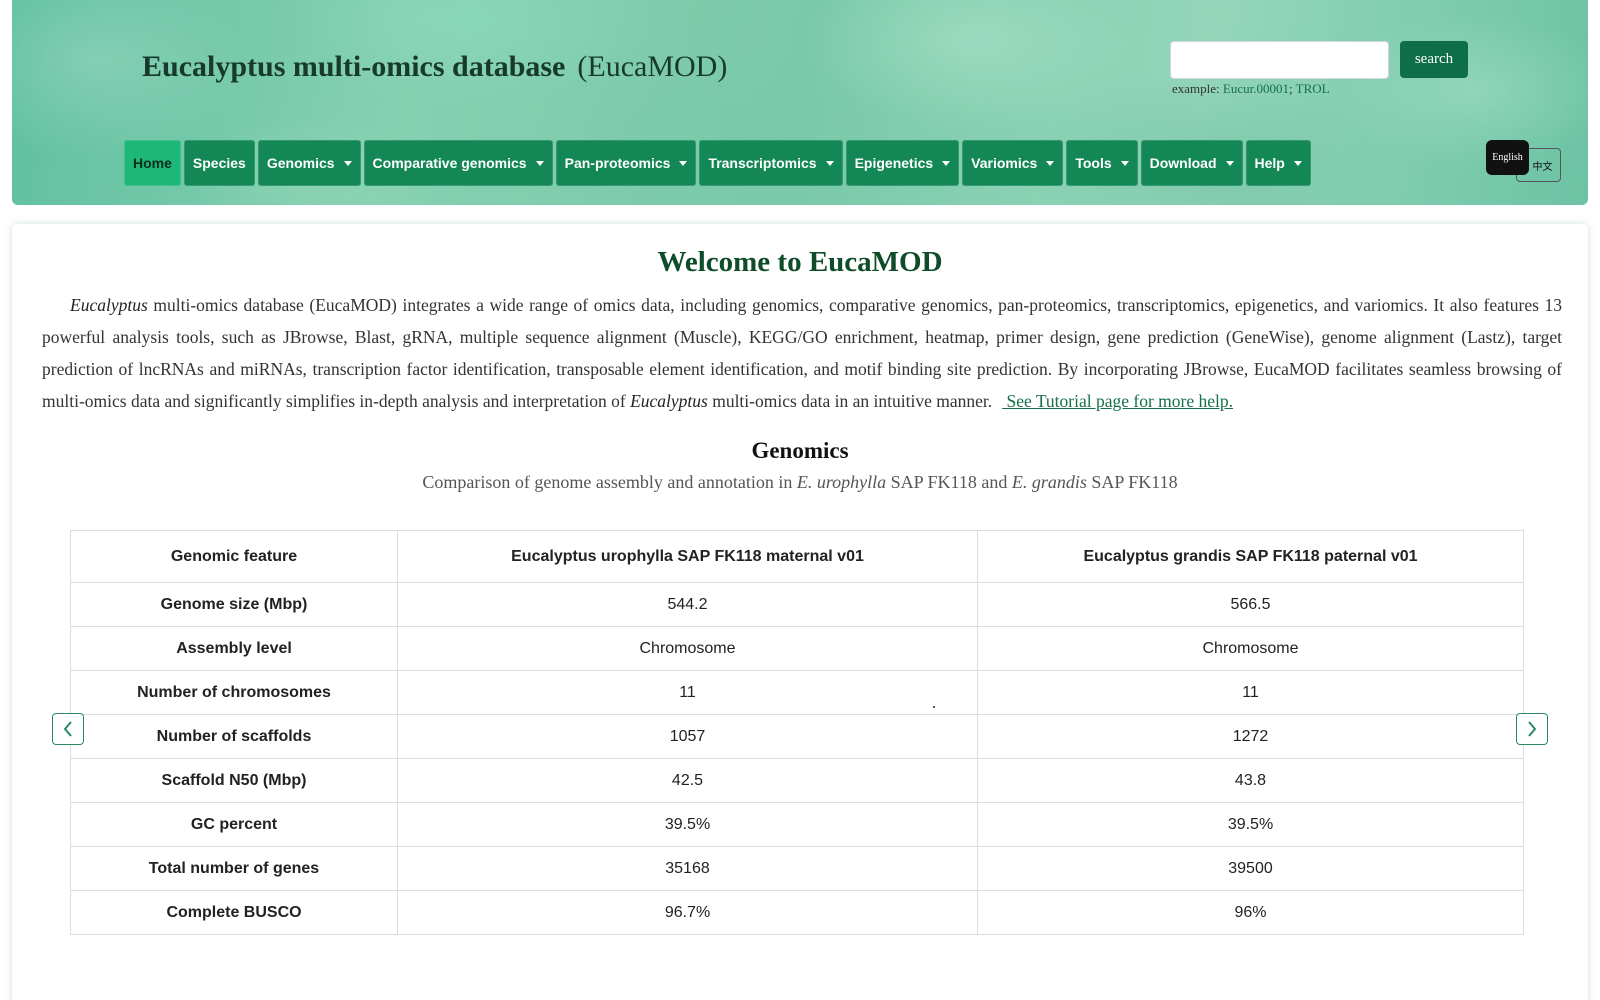  I want to click on nav-help-label: Help, so click(1269, 163).